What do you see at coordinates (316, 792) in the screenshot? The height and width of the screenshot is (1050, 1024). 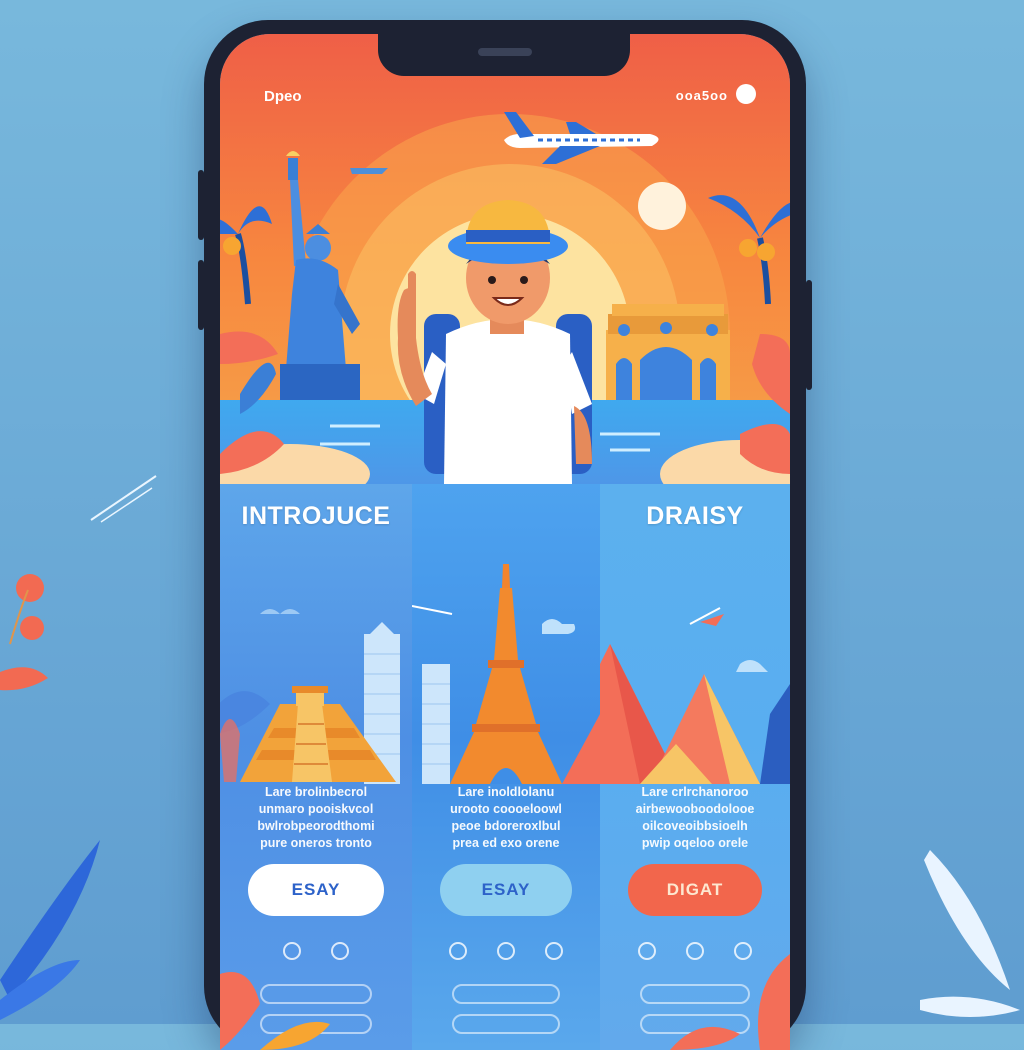 I see `description-line: Lare brolinbecrol` at bounding box center [316, 792].